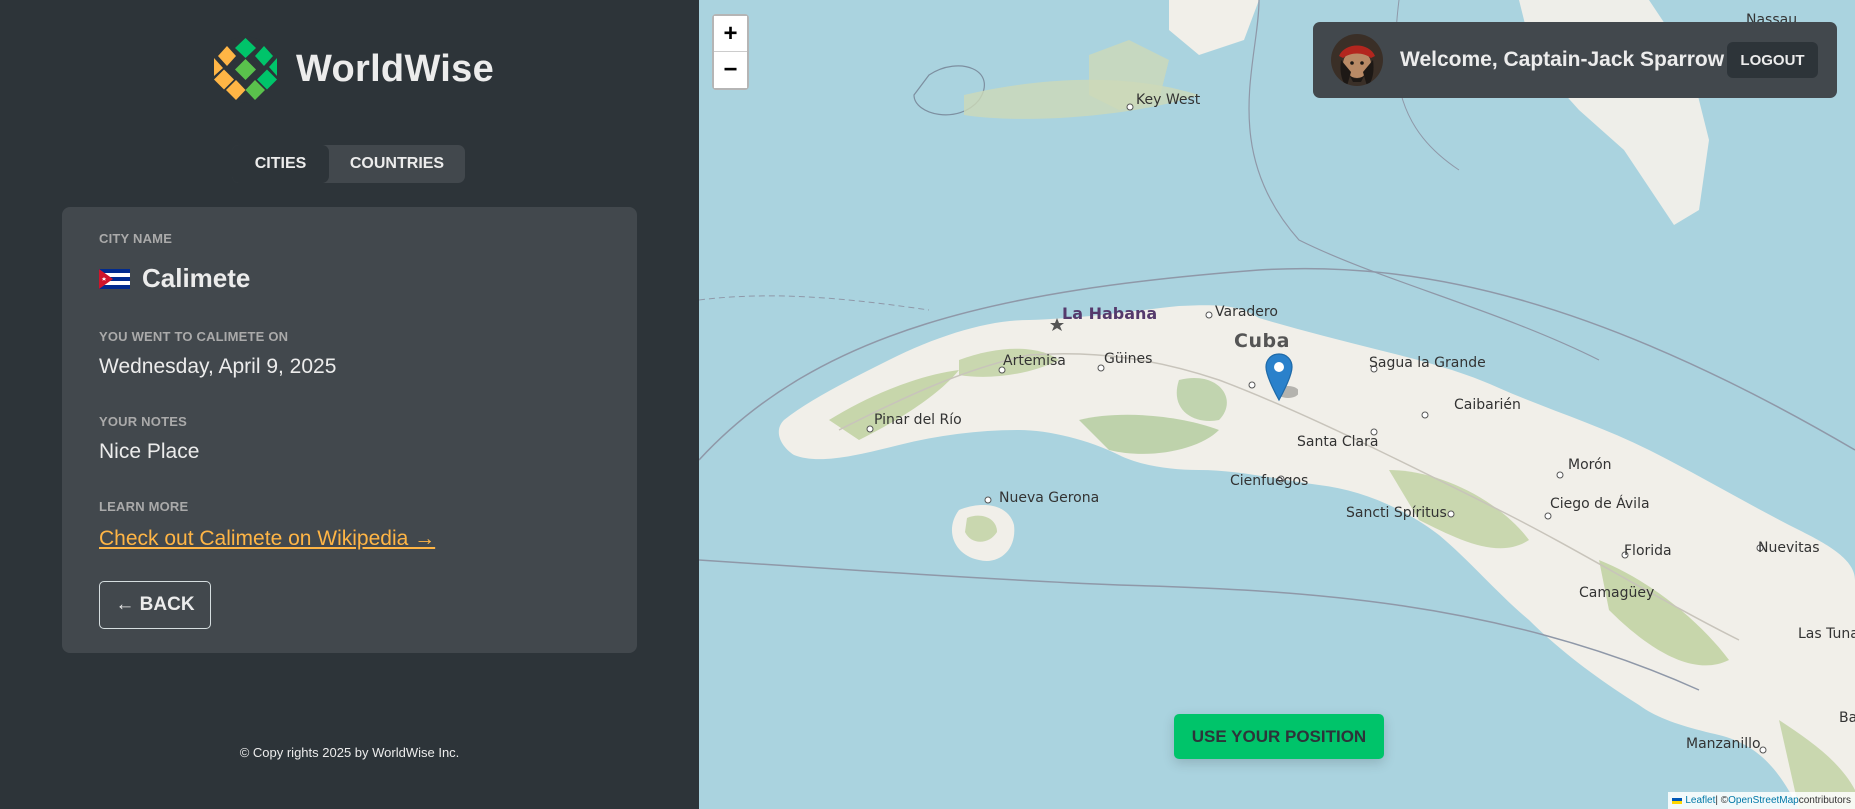 This screenshot has width=1855, height=809. Describe the element at coordinates (730, 70) in the screenshot. I see `zoom-out-button: −` at that location.